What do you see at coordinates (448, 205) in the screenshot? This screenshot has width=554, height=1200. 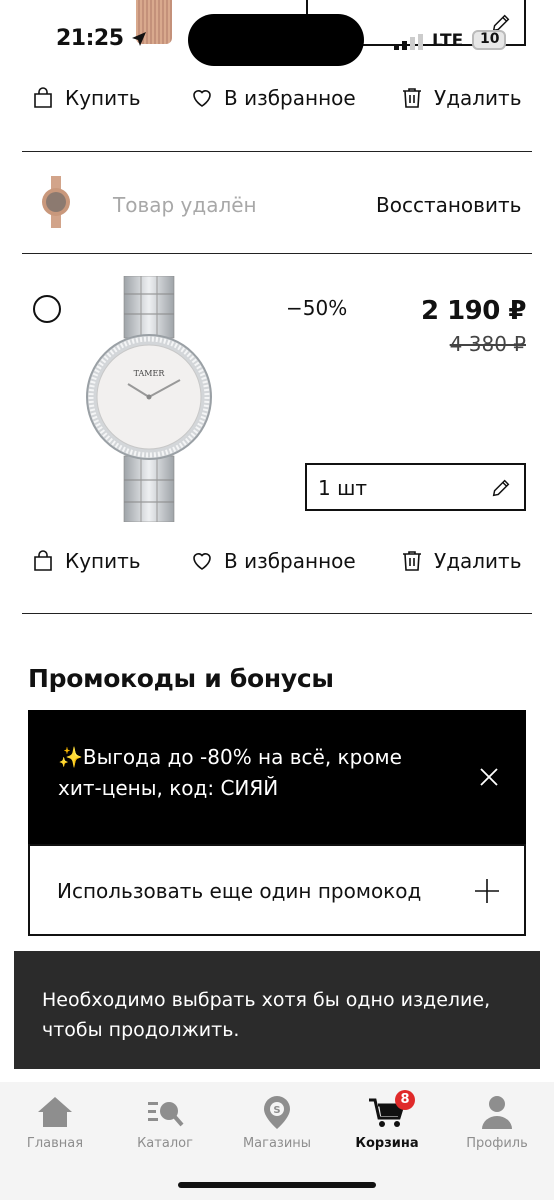 I see `restore-button: Восстановить` at bounding box center [448, 205].